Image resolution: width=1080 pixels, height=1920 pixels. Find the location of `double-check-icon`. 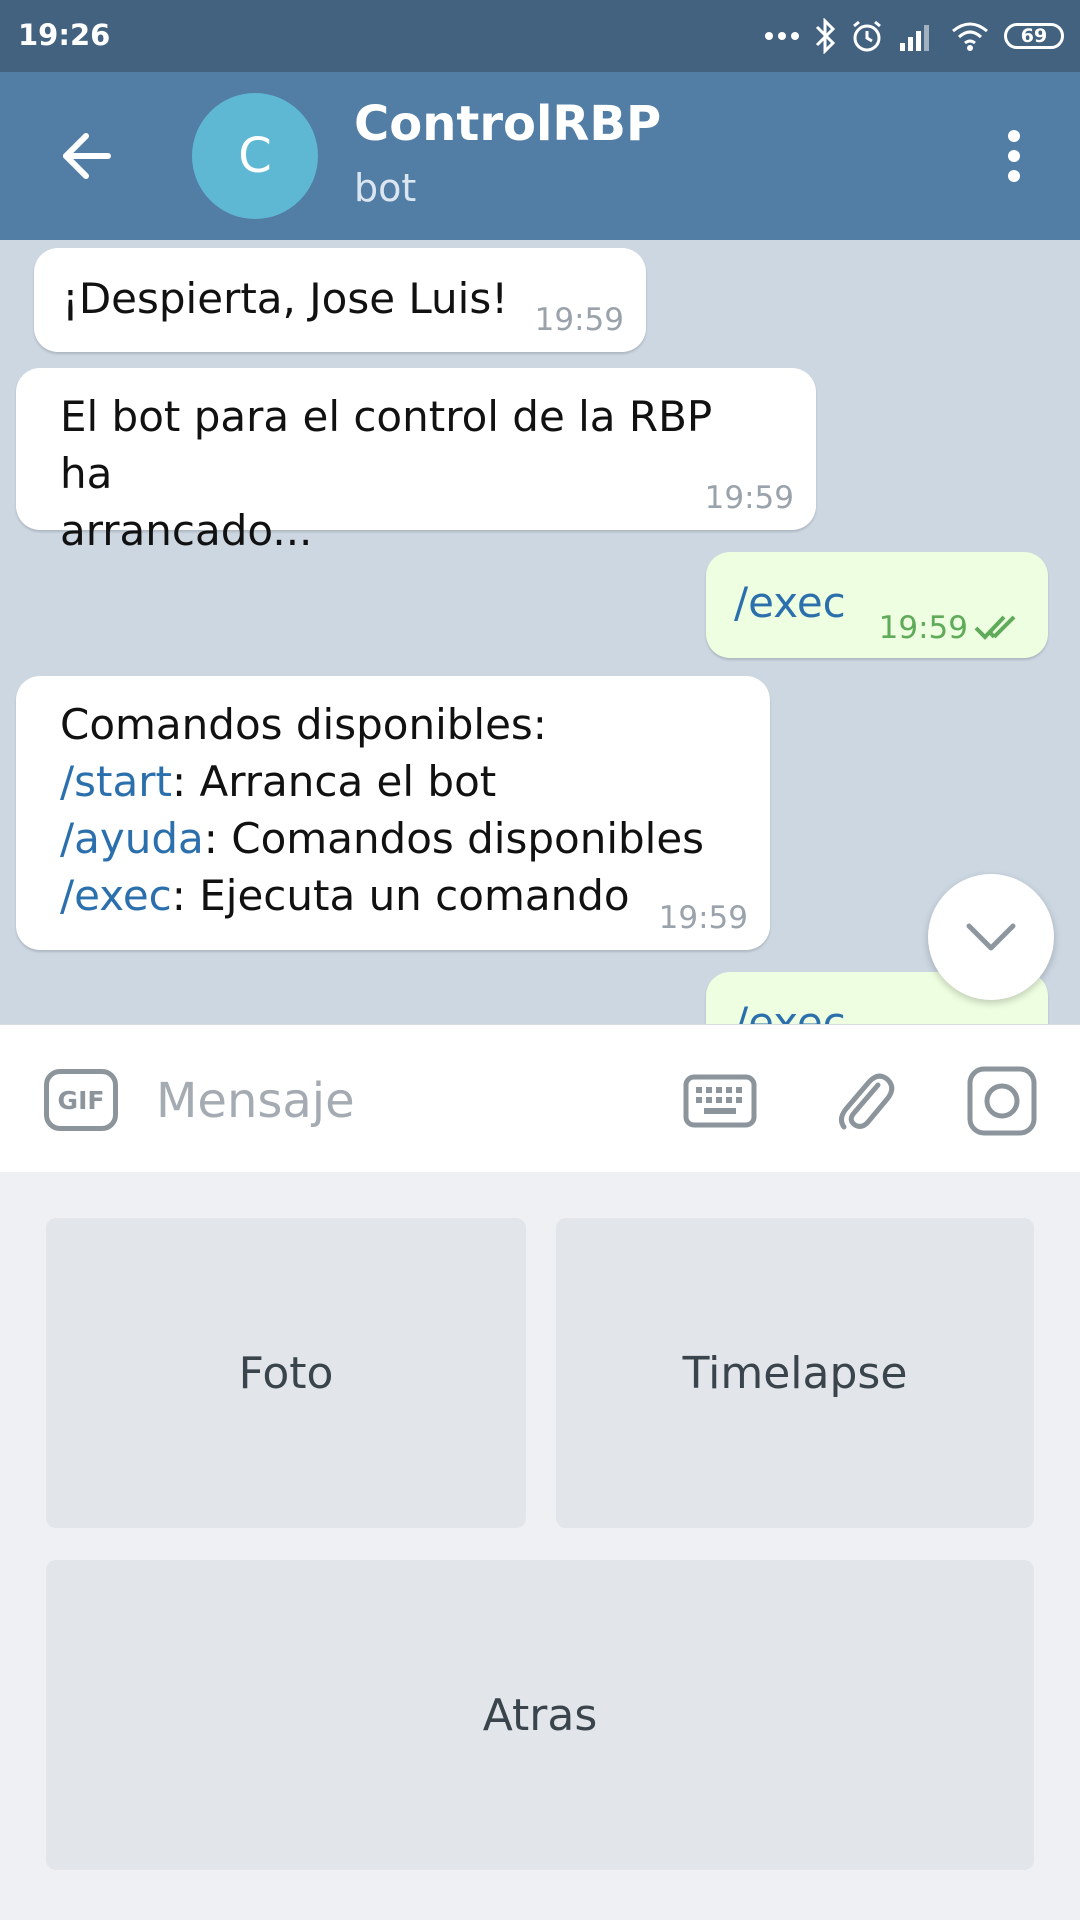

double-check-icon is located at coordinates (995, 627).